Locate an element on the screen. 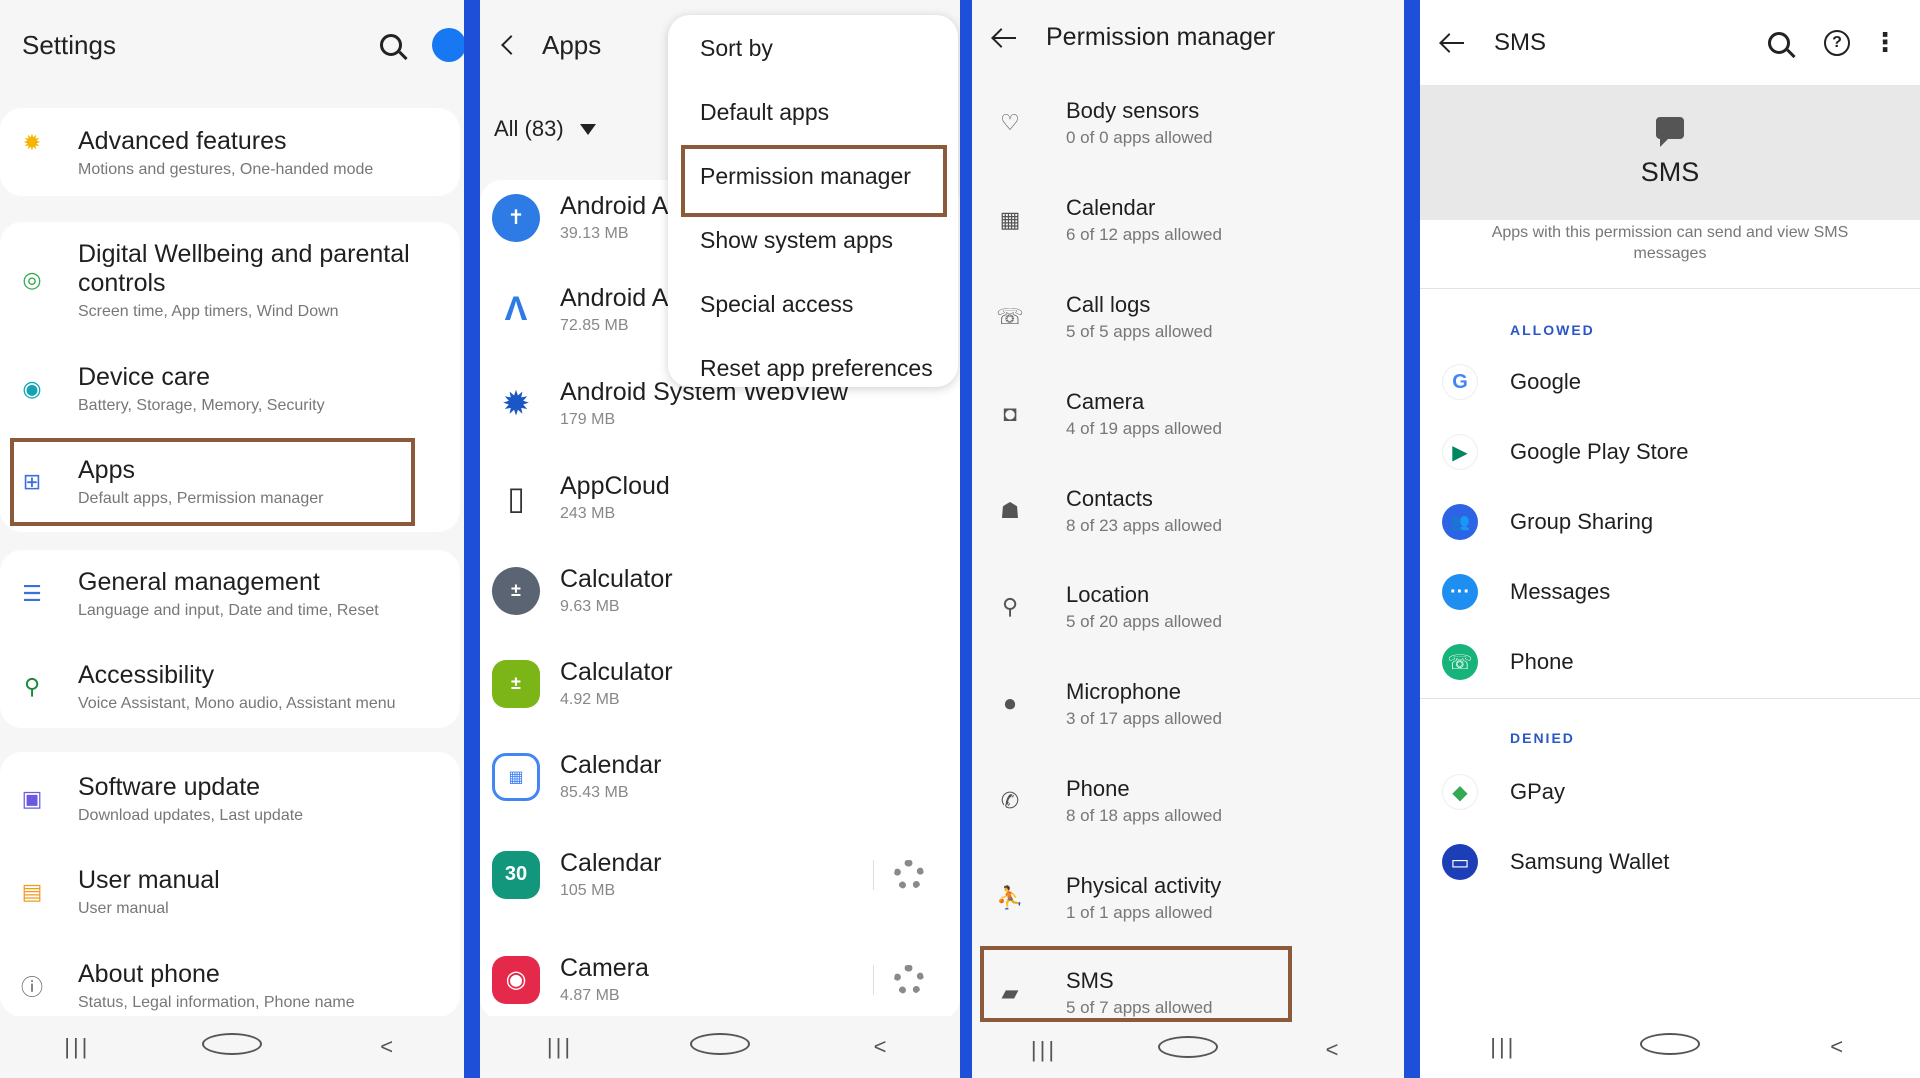  permission-manager-highlight-box is located at coordinates (814, 181).